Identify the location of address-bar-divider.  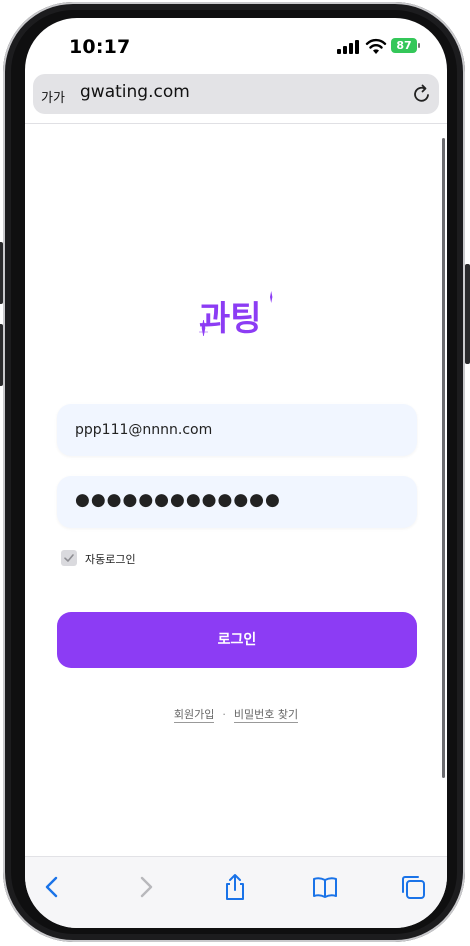
(236, 123).